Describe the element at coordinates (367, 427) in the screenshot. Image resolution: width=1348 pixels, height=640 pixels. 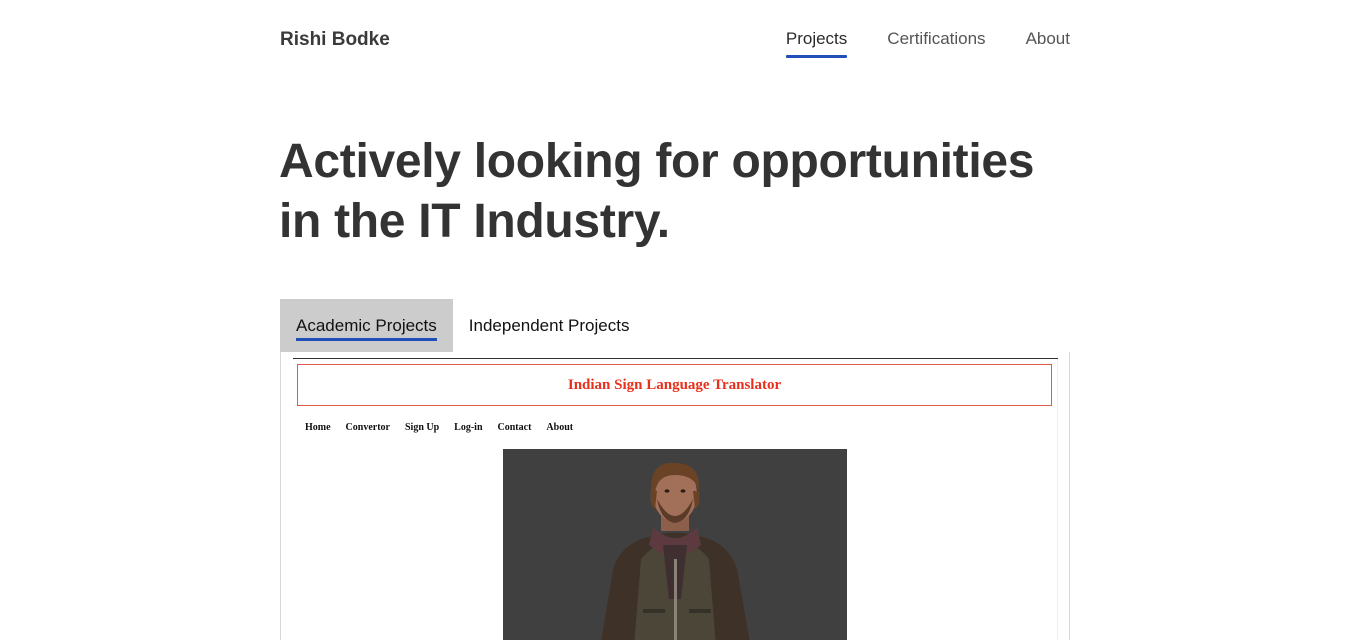
I see `preview-nav-convertor: Convertor` at that location.